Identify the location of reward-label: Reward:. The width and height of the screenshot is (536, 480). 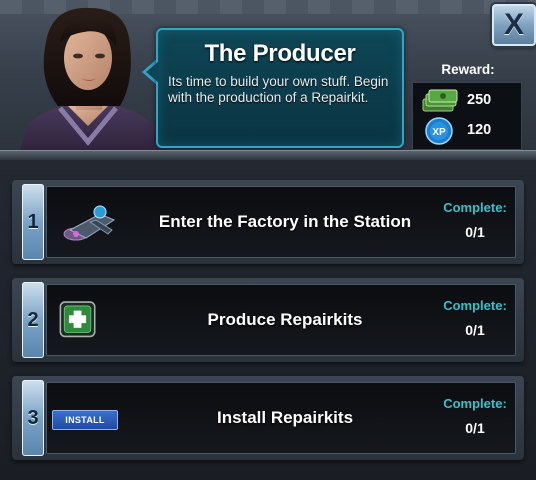
(468, 69).